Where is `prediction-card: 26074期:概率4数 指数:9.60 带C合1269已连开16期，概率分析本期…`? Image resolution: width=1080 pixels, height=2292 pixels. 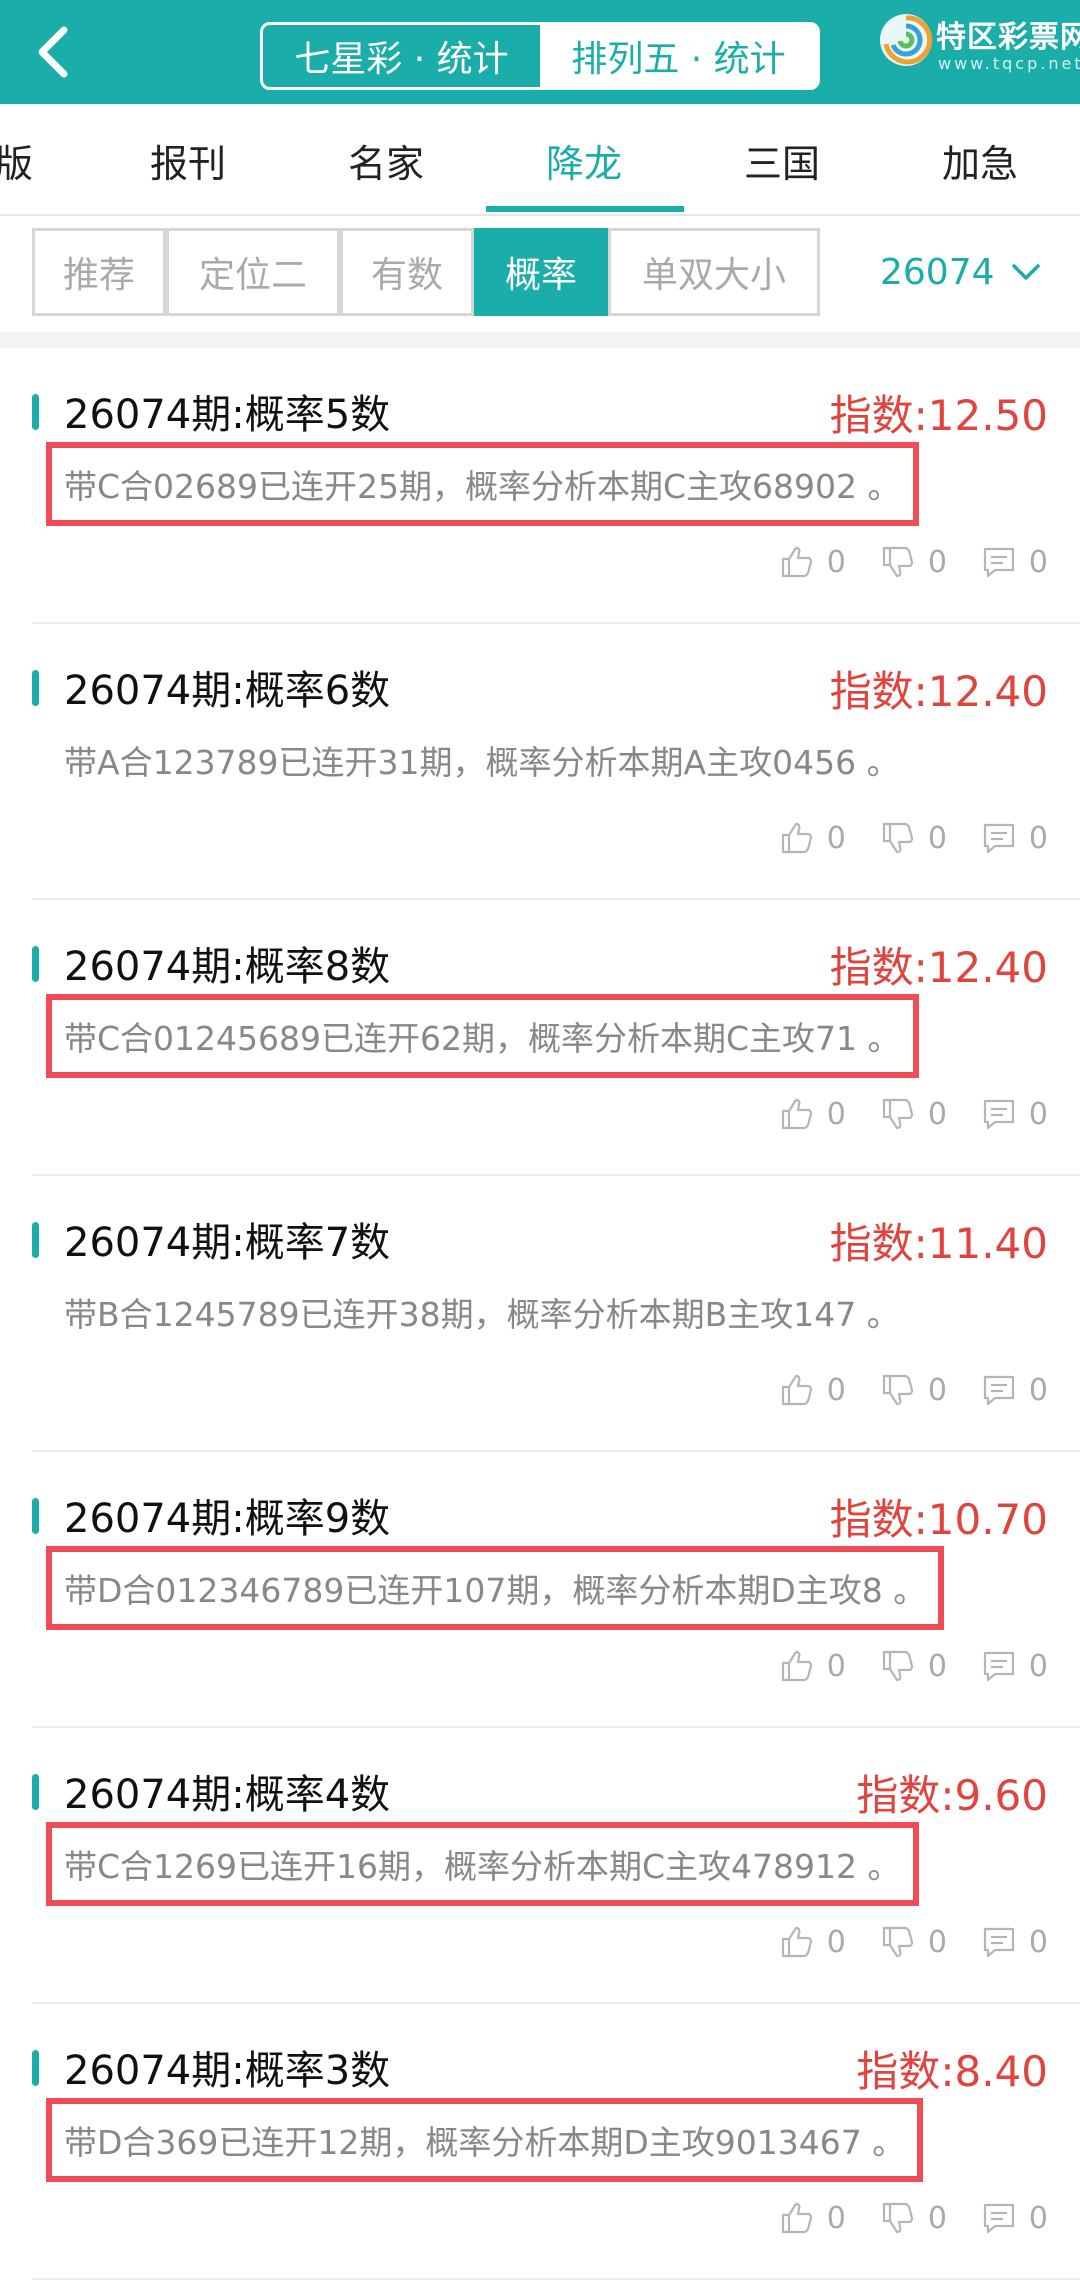
prediction-card: 26074期:概率4数 指数:9.60 带C合1269已连开16期，概率分析本期… is located at coordinates (540, 1866).